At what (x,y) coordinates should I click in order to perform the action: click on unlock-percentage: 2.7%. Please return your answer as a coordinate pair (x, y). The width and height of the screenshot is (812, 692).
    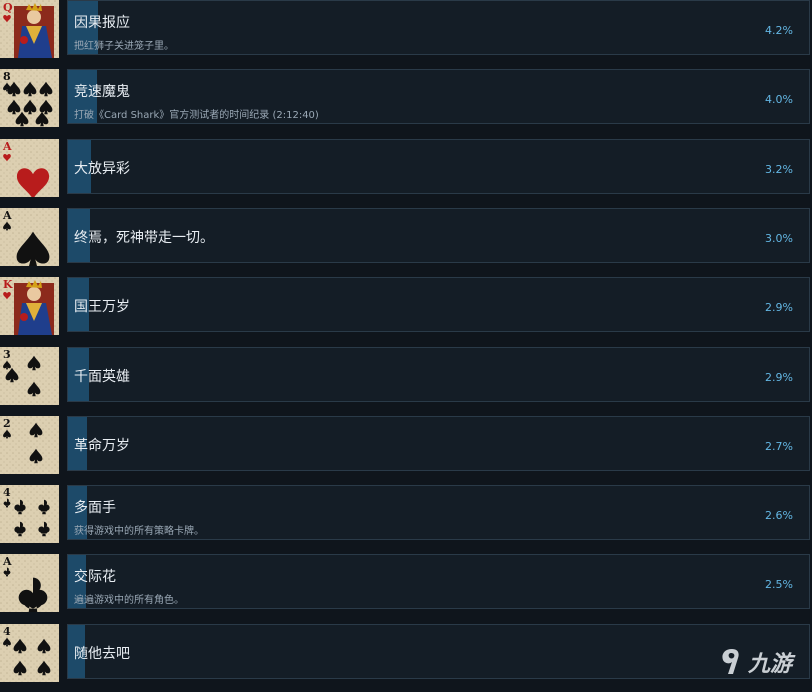
    Looking at the image, I should click on (779, 446).